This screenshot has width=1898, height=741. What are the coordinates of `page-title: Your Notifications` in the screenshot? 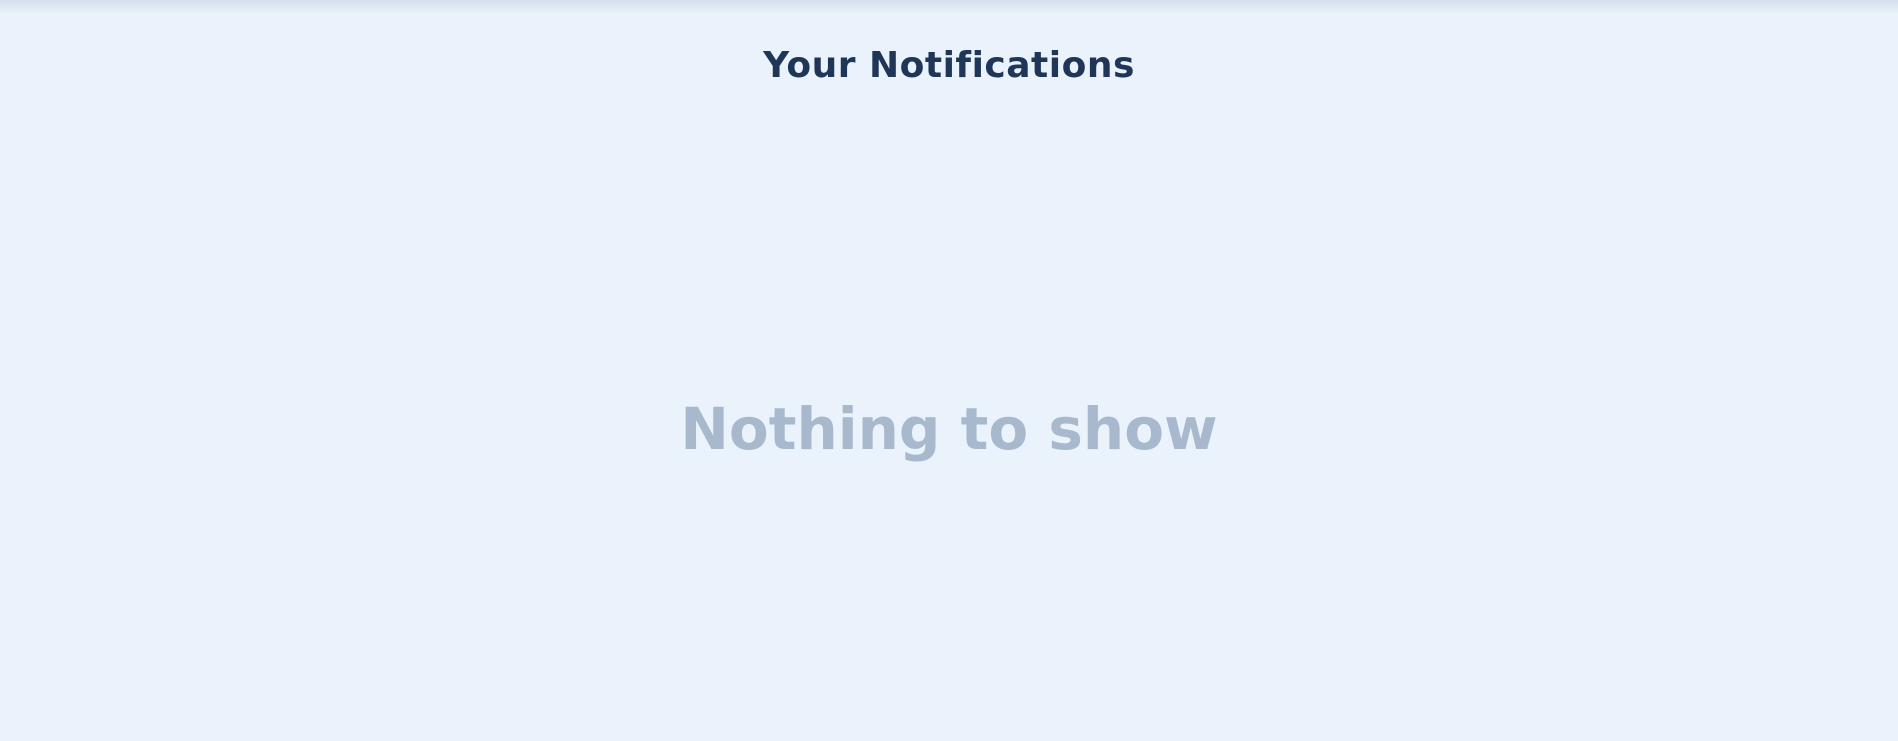 It's located at (949, 65).